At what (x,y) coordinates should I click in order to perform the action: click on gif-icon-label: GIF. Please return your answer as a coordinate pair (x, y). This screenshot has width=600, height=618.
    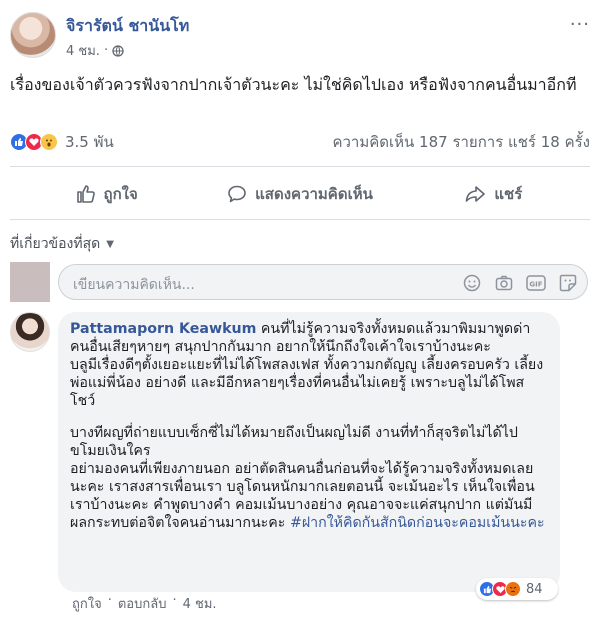
    Looking at the image, I should click on (535, 285).